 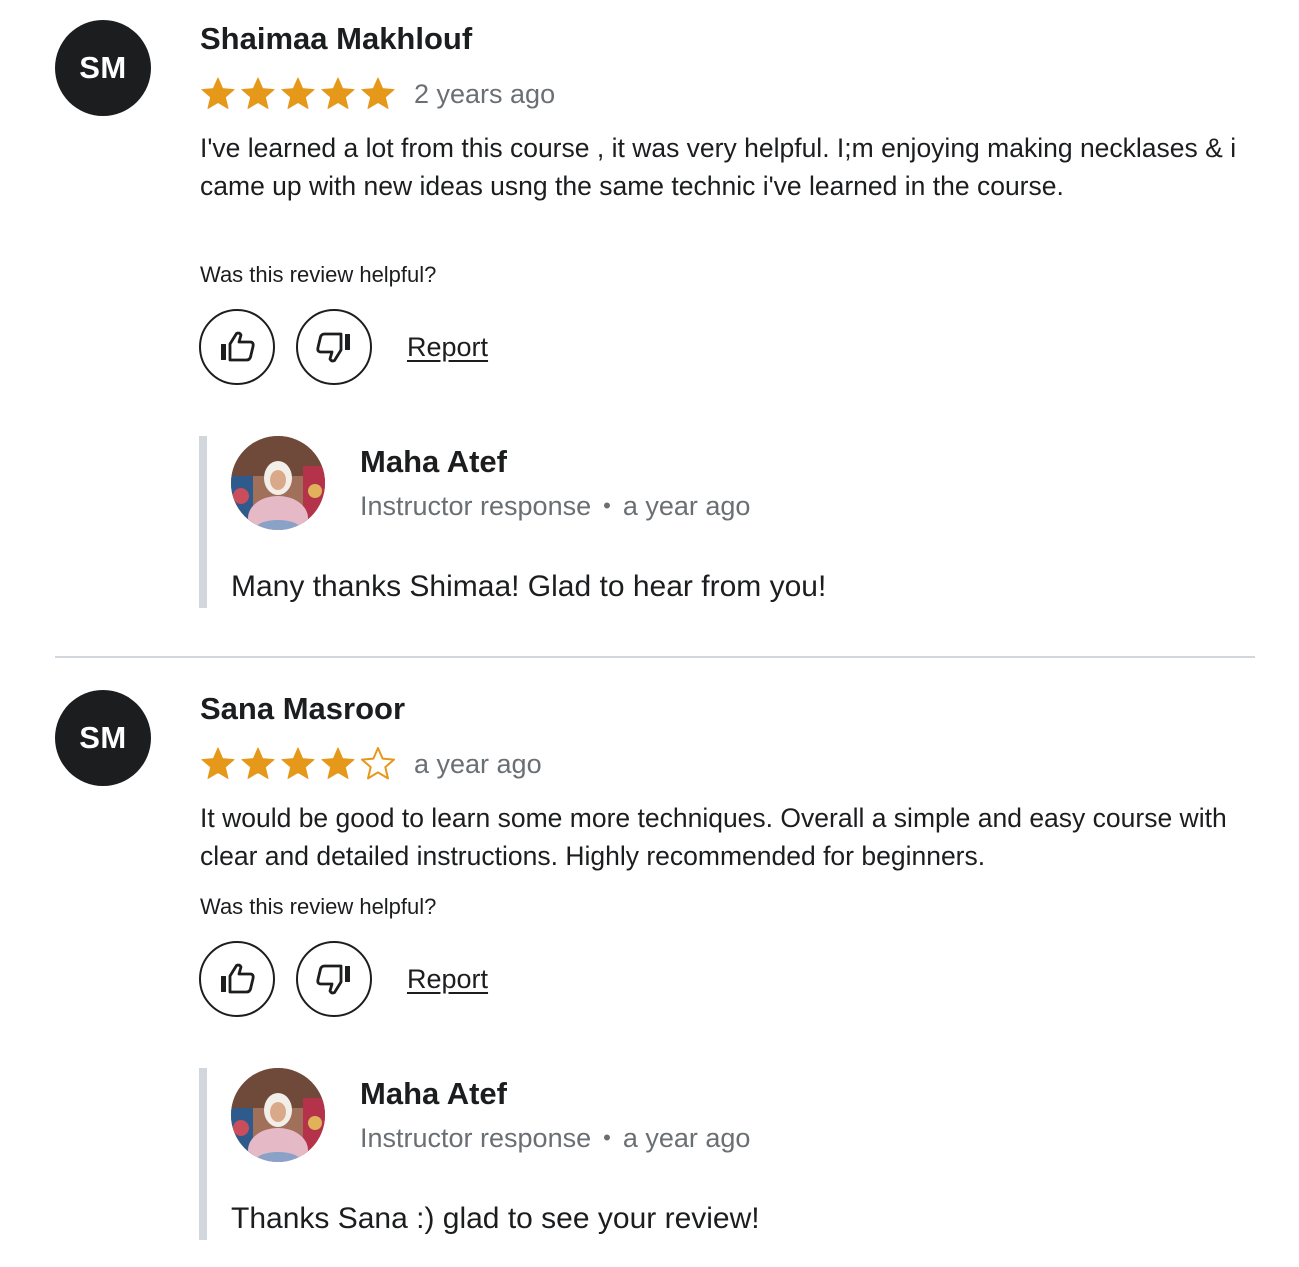 I want to click on star-empty-icon, so click(x=378, y=763).